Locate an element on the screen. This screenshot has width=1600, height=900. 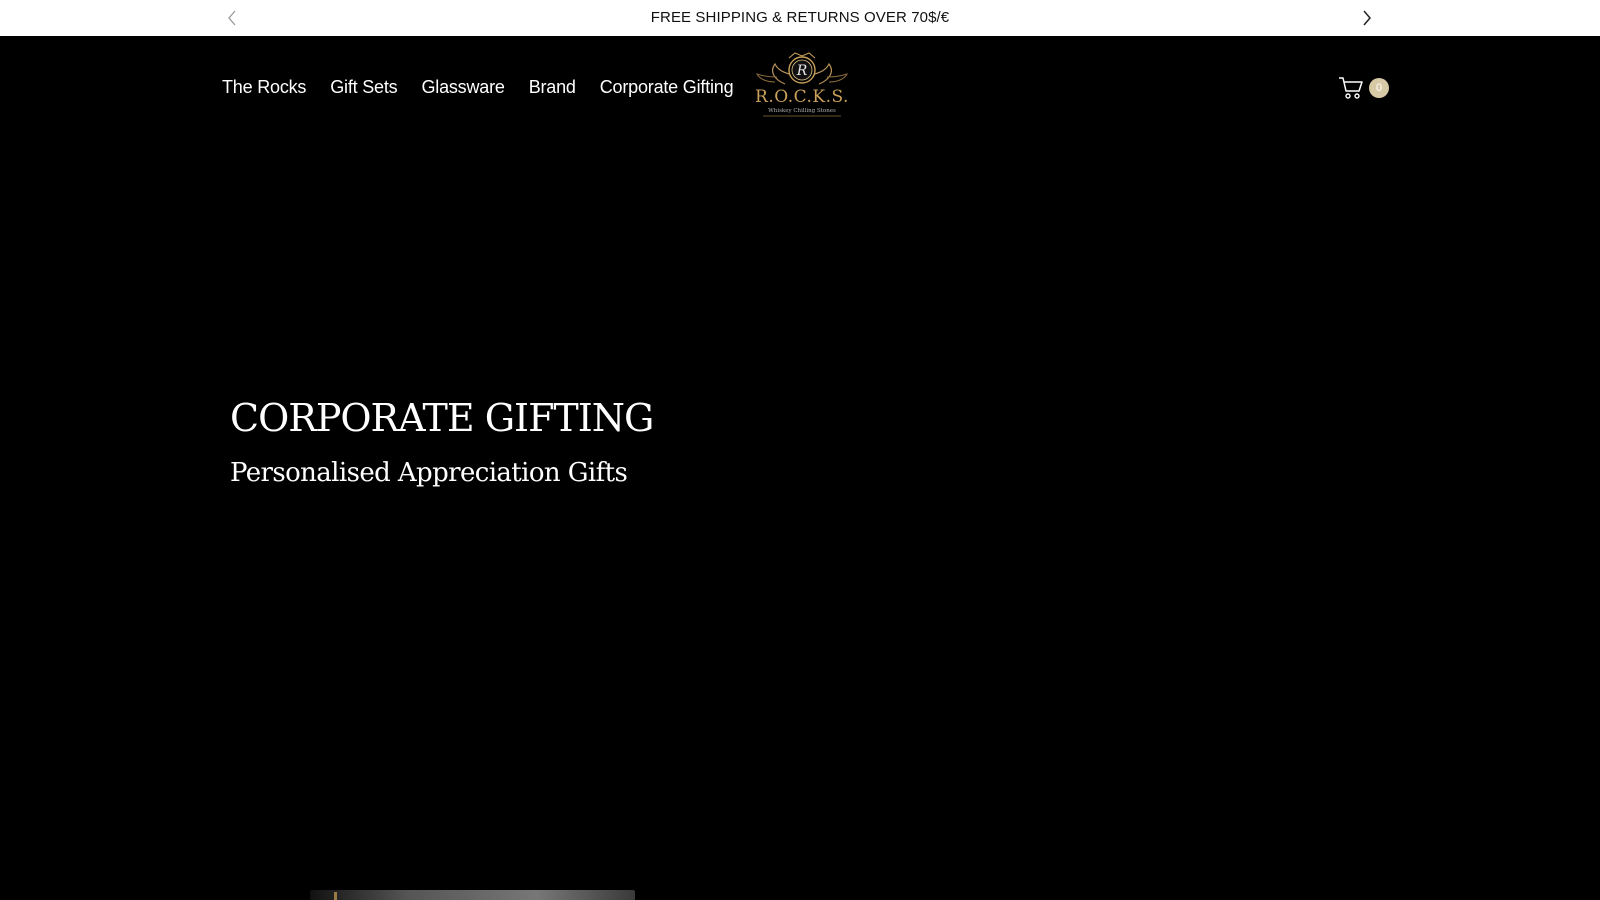
announcement-next-button is located at coordinates (1367, 18).